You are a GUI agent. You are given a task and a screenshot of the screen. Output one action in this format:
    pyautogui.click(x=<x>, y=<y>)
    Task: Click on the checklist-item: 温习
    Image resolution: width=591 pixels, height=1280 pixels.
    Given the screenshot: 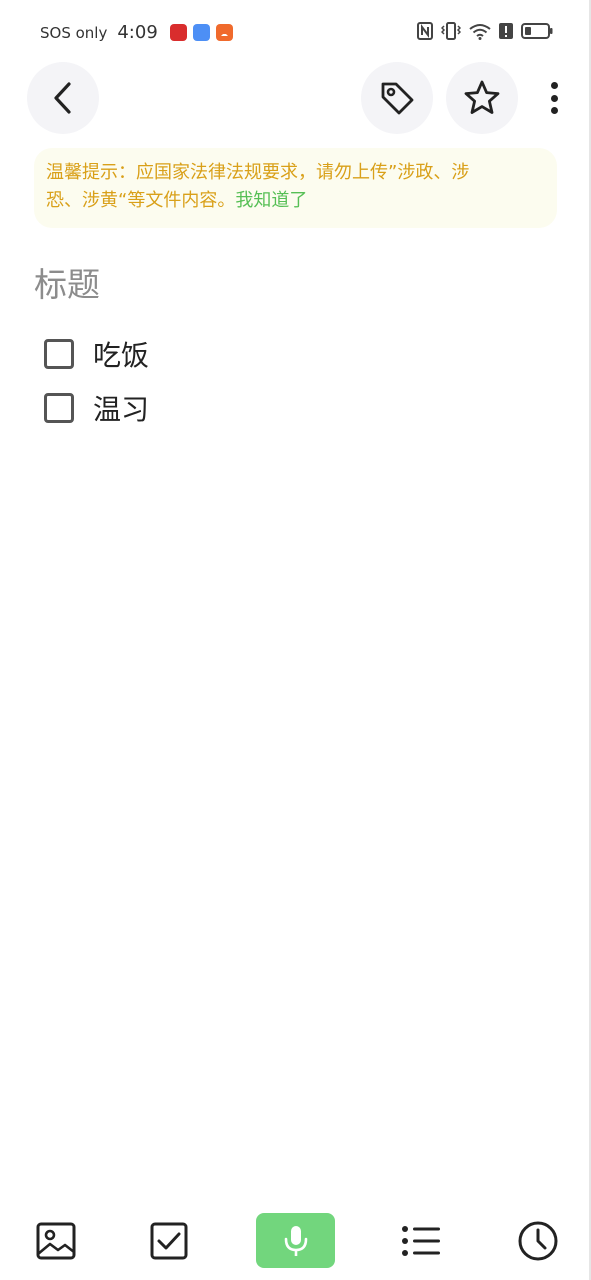 What is the action you would take?
    pyautogui.click(x=96, y=408)
    